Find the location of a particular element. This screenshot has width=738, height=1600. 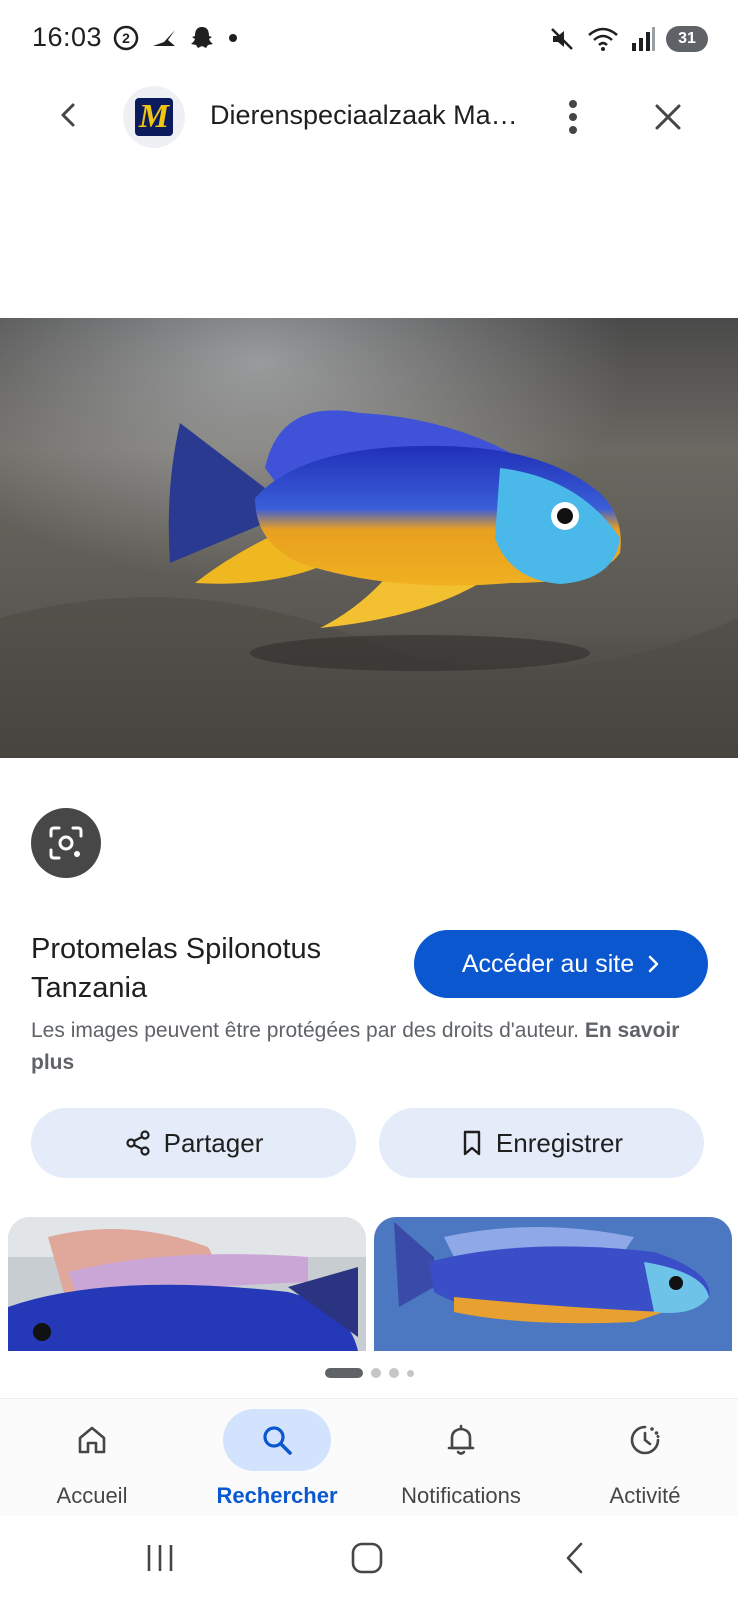

more-options-button is located at coordinates (573, 117).